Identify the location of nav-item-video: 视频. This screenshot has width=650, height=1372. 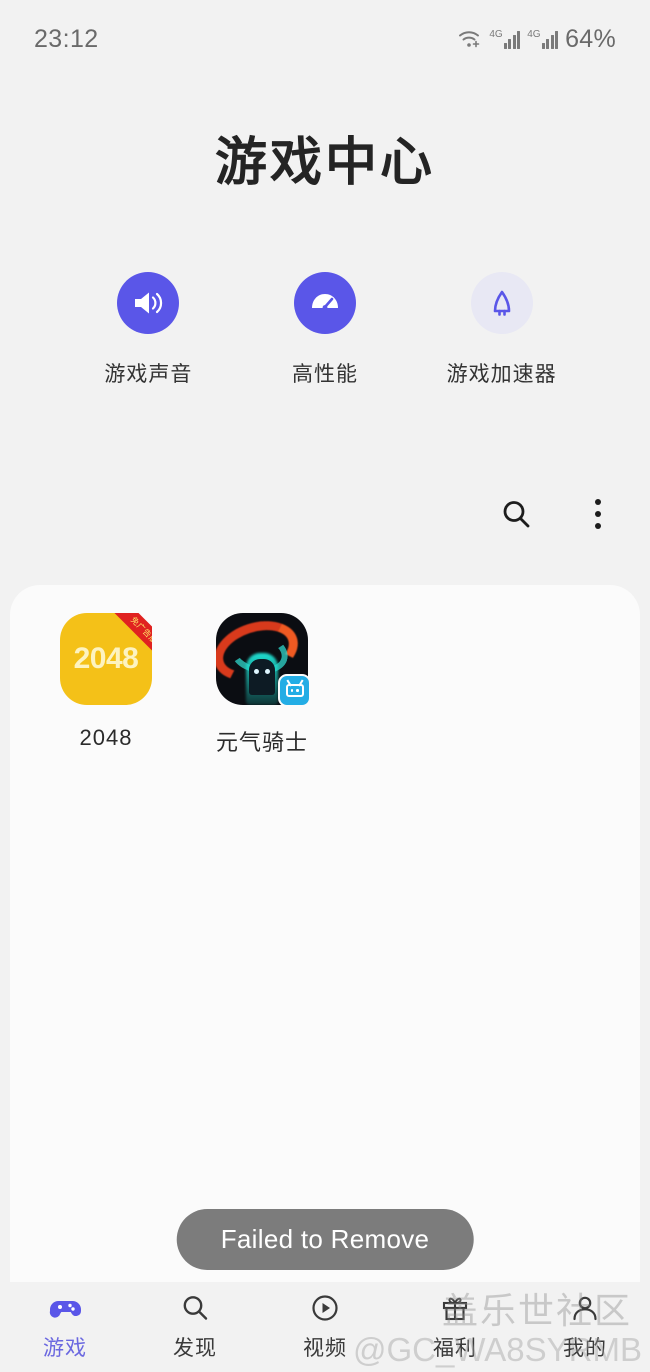
(325, 1327).